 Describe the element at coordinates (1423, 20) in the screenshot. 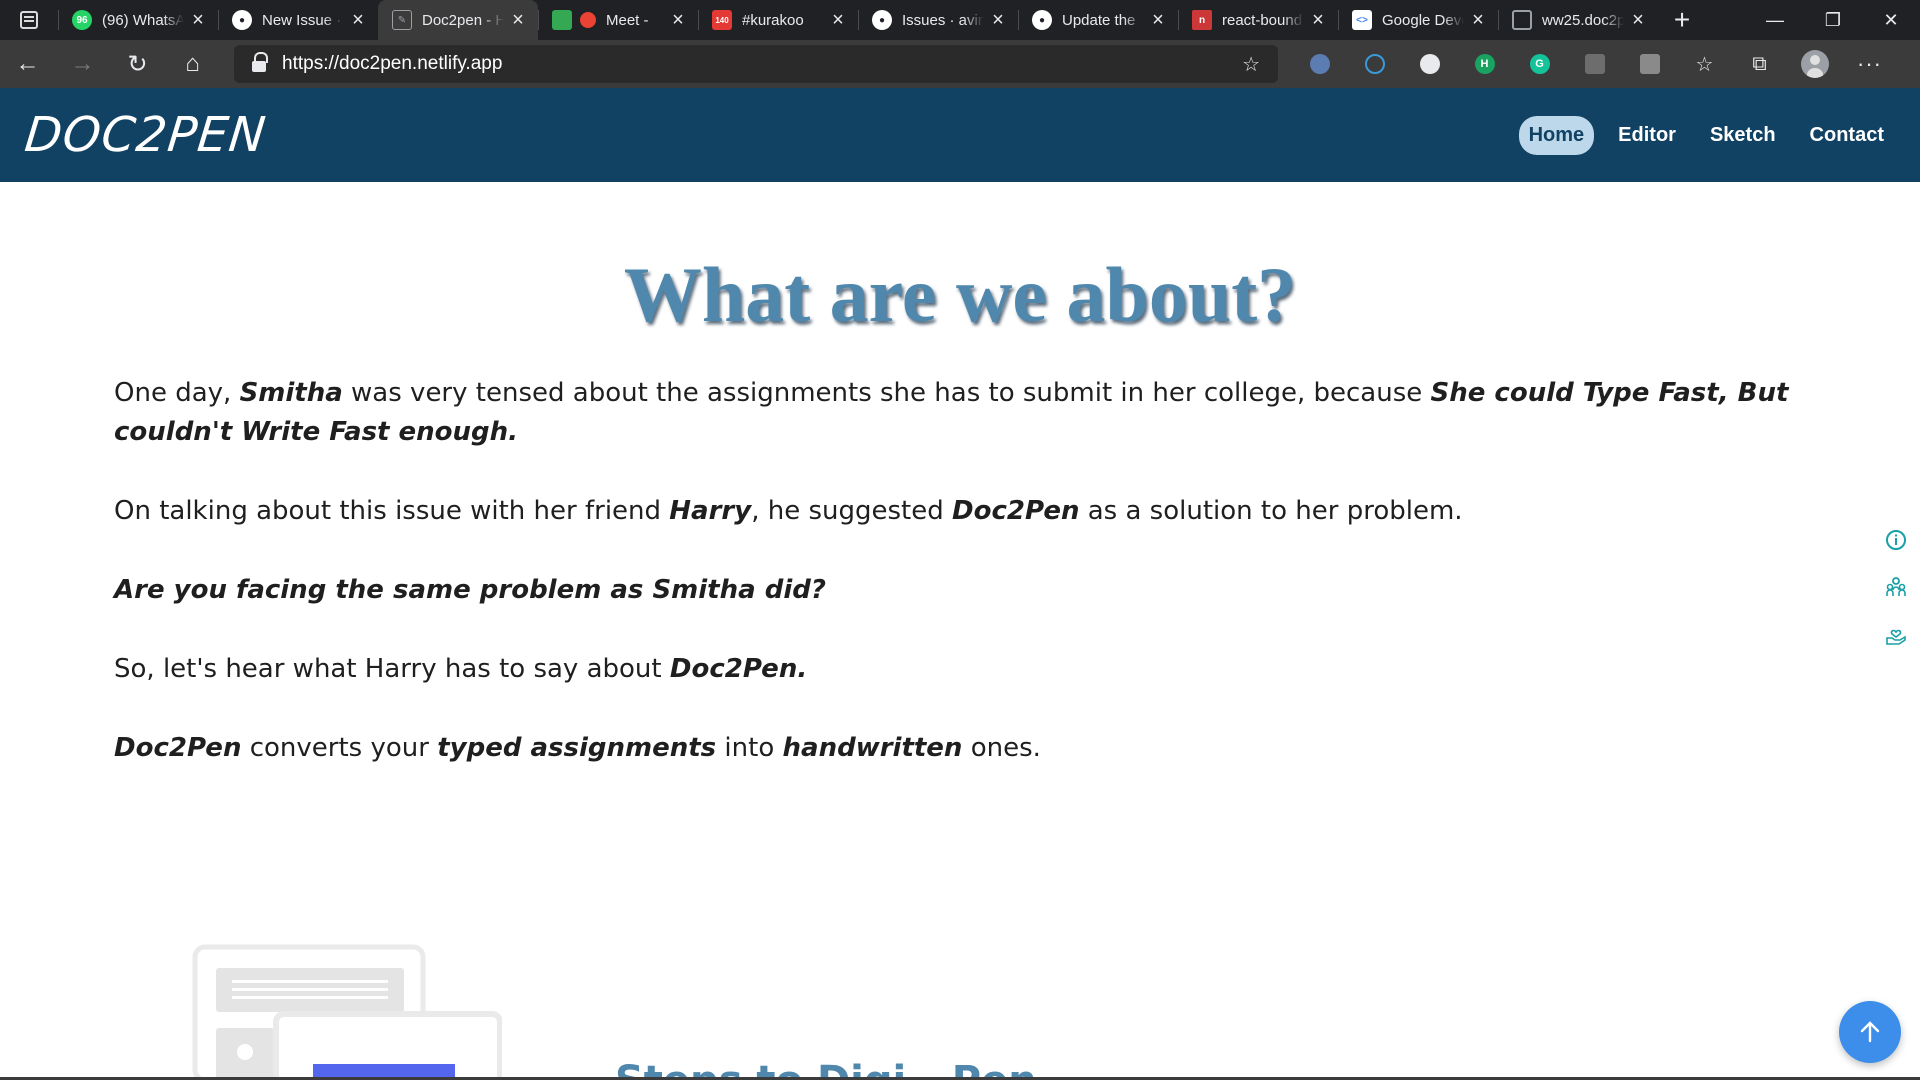

I see `tab-label: Google Developers` at that location.